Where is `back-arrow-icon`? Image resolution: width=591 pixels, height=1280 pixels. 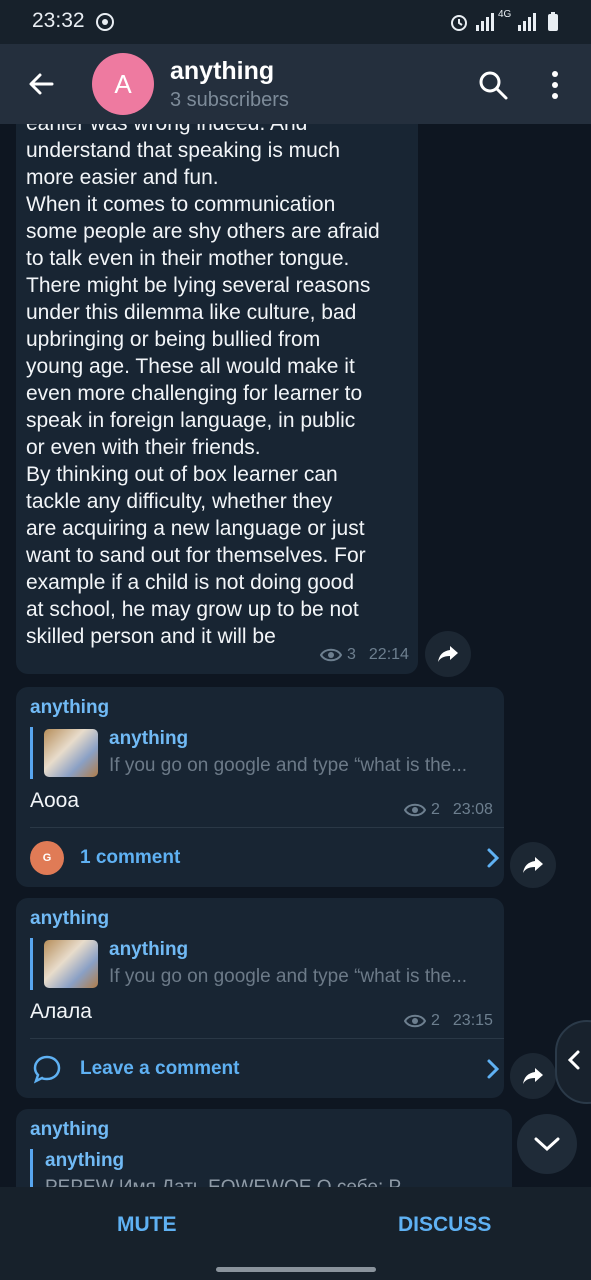
back-arrow-icon is located at coordinates (42, 84).